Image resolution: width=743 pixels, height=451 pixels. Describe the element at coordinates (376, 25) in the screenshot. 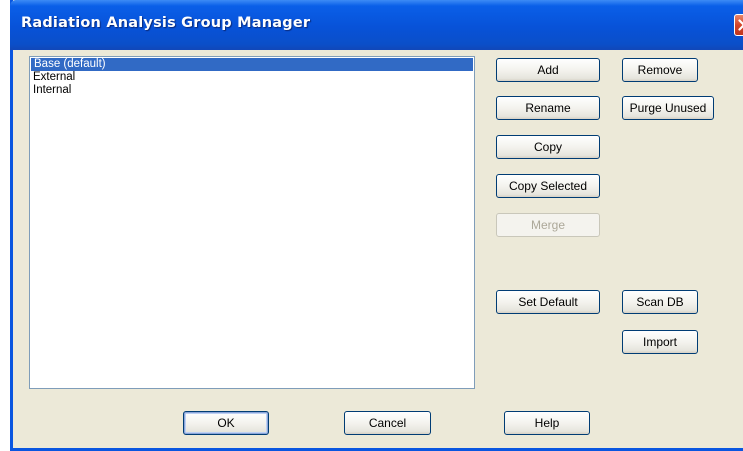

I see `title-bar: Radiation Analysis Group Manager` at that location.